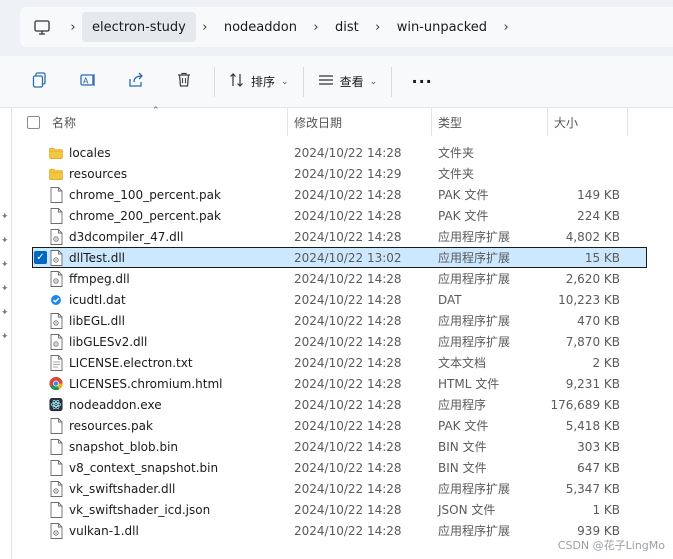 The image size is (673, 559). Describe the element at coordinates (598, 530) in the screenshot. I see `file-size: 939 KB` at that location.